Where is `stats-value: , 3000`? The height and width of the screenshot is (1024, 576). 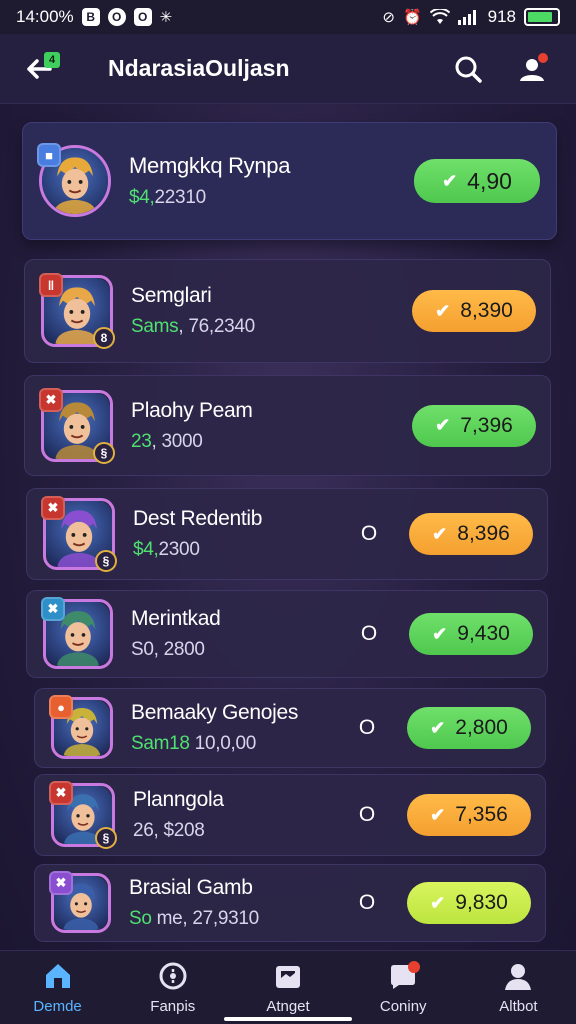 stats-value: , 3000 is located at coordinates (177, 441).